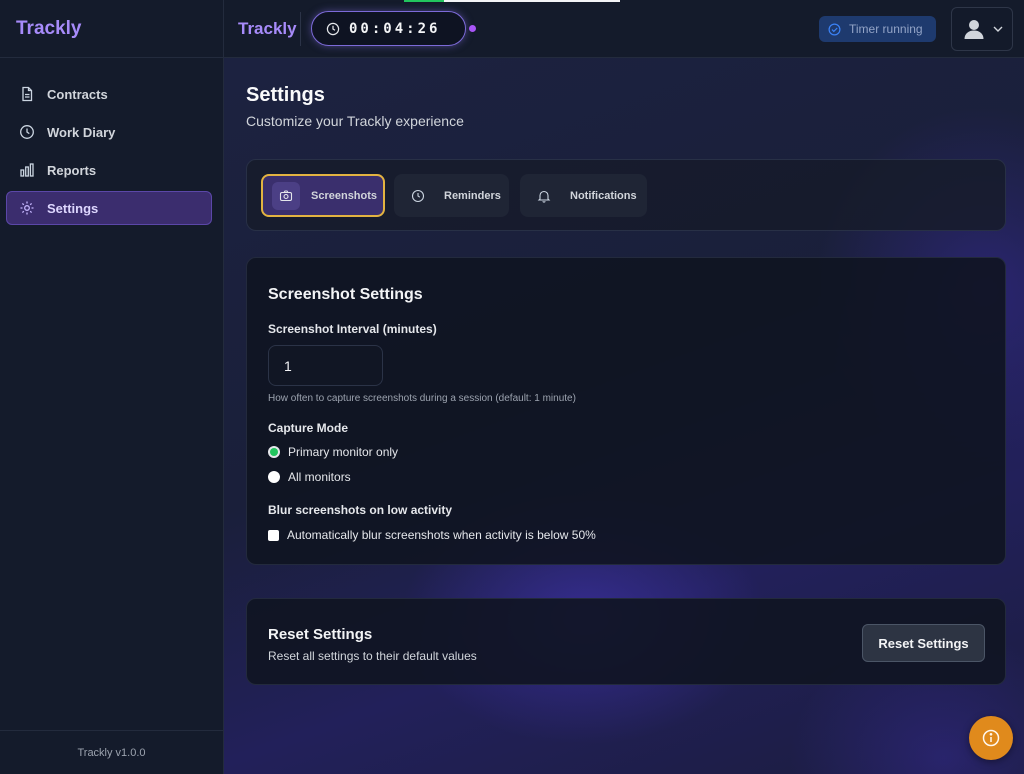 The width and height of the screenshot is (1024, 774). What do you see at coordinates (325, 365) in the screenshot?
I see `interval-input` at bounding box center [325, 365].